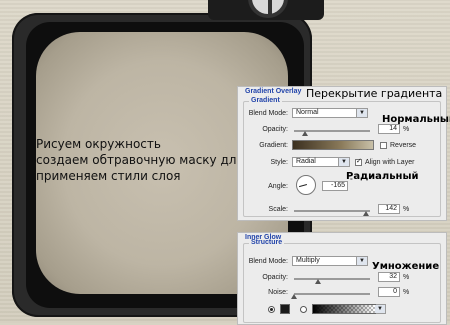 The width and height of the screenshot is (450, 325). Describe the element at coordinates (406, 292) in the screenshot. I see `noise-unit: %` at that location.